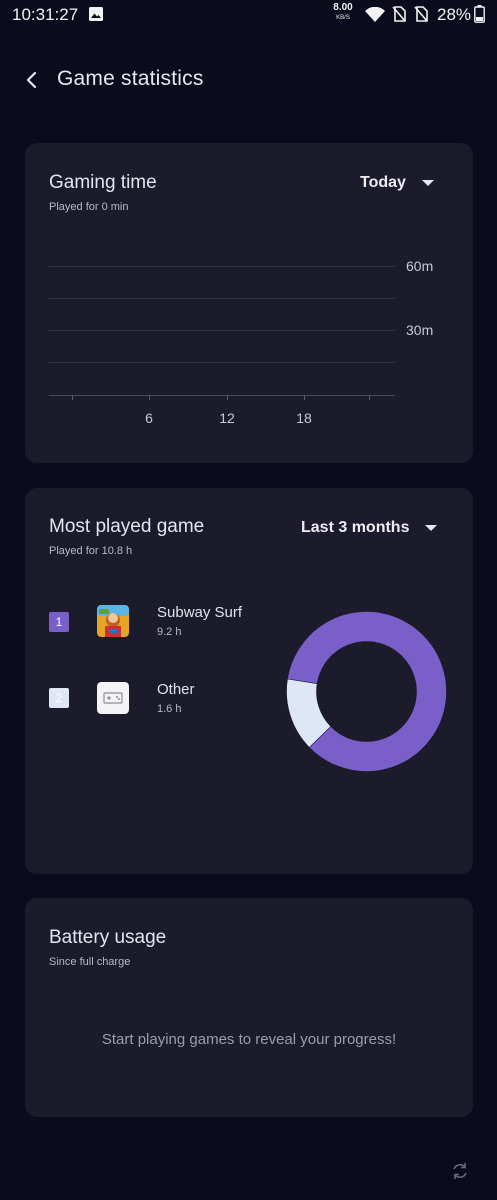 This screenshot has width=497, height=1200. What do you see at coordinates (227, 418) in the screenshot?
I see `chart-x-label-12: 12` at bounding box center [227, 418].